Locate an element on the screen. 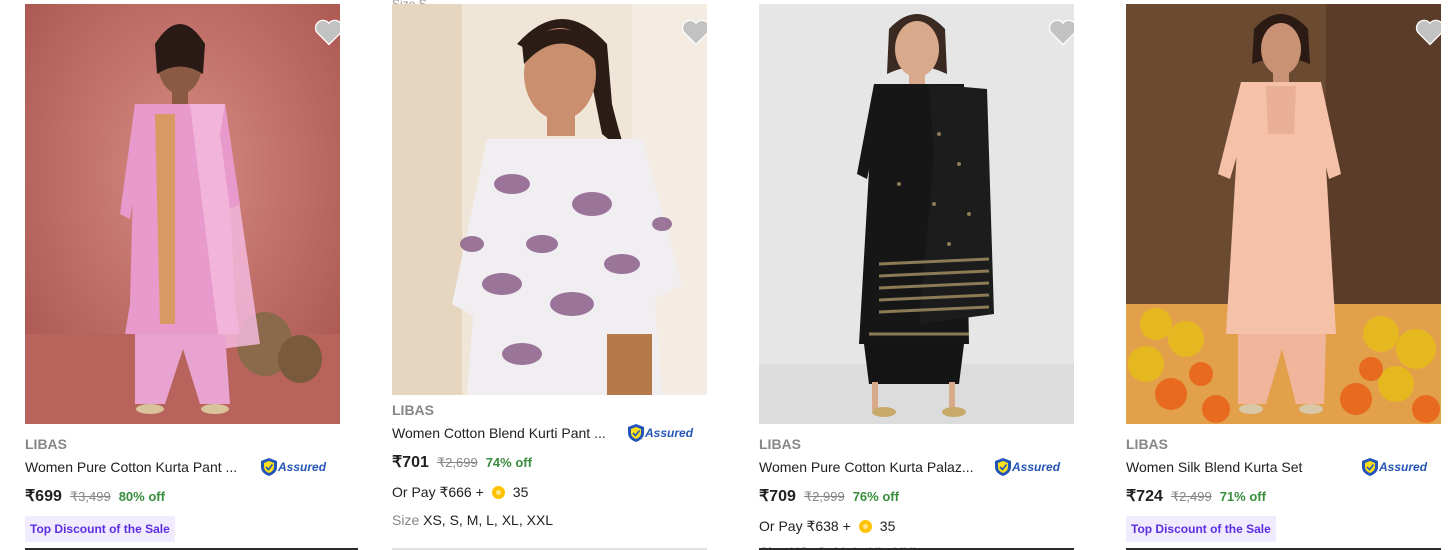 The width and height of the screenshot is (1452, 550). selling-price: ₹699 is located at coordinates (43, 496).